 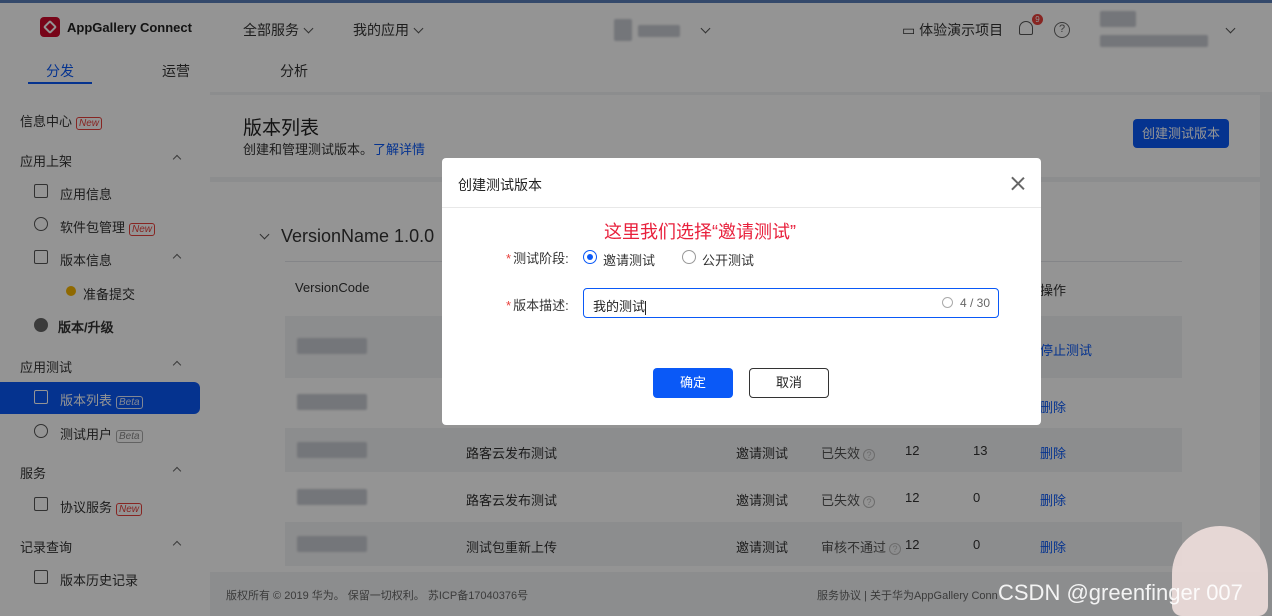 I want to click on description-value: 我的测试, so click(x=620, y=305).